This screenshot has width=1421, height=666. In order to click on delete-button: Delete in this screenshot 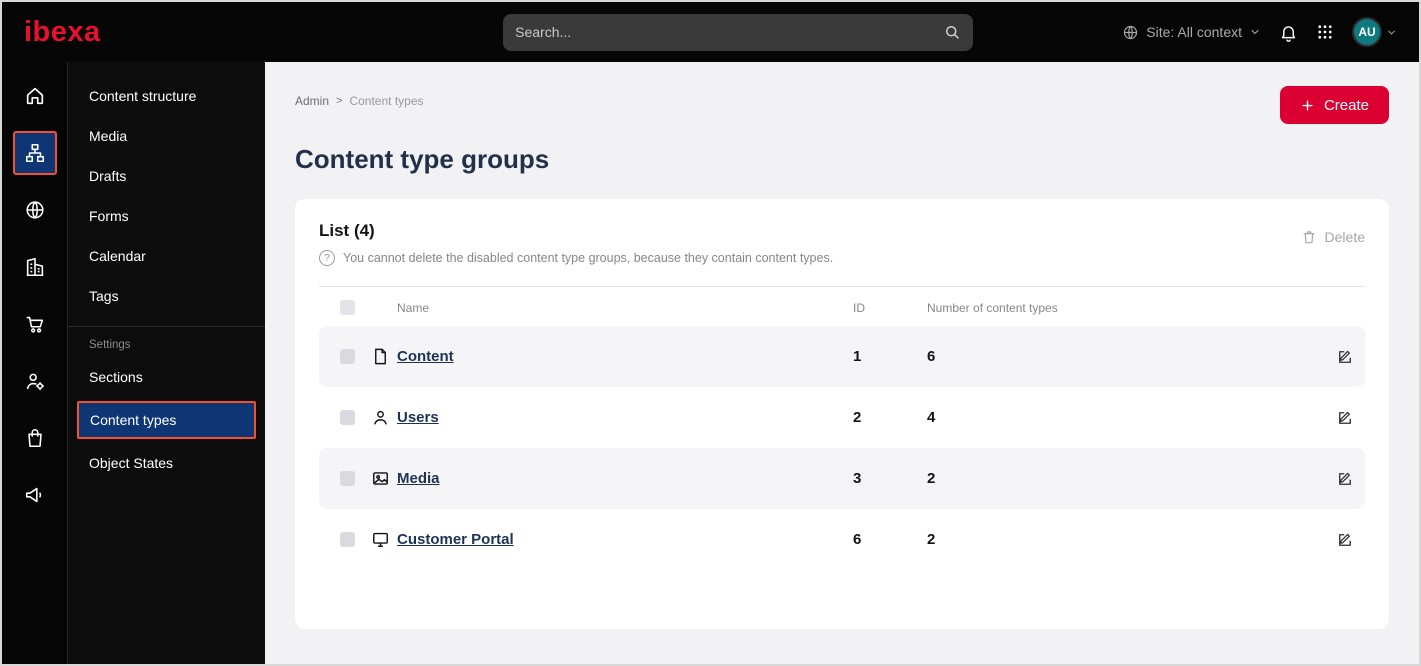, I will do `click(1333, 237)`.